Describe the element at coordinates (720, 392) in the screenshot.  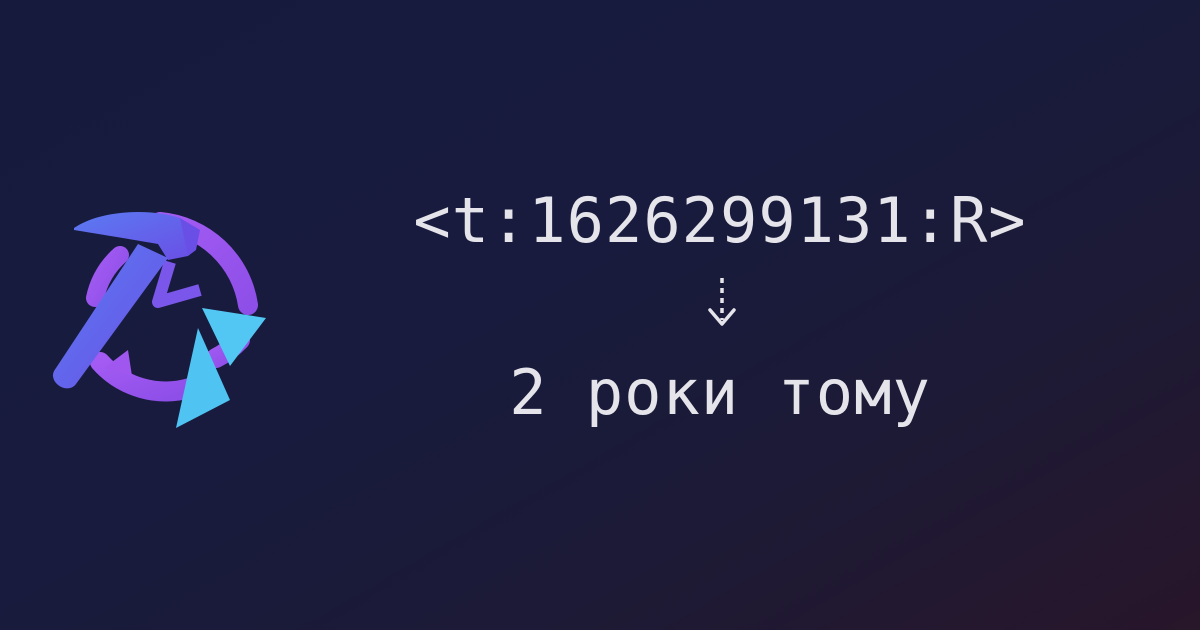
I see `relative-time-result: 2 роки тому` at that location.